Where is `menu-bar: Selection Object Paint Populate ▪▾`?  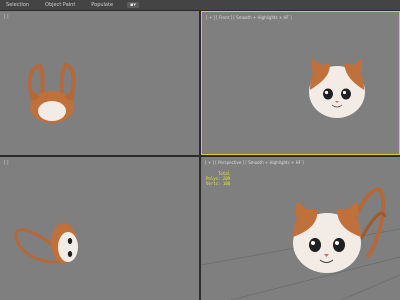
menu-bar: Selection Object Paint Populate ▪▾ is located at coordinates (200, 5).